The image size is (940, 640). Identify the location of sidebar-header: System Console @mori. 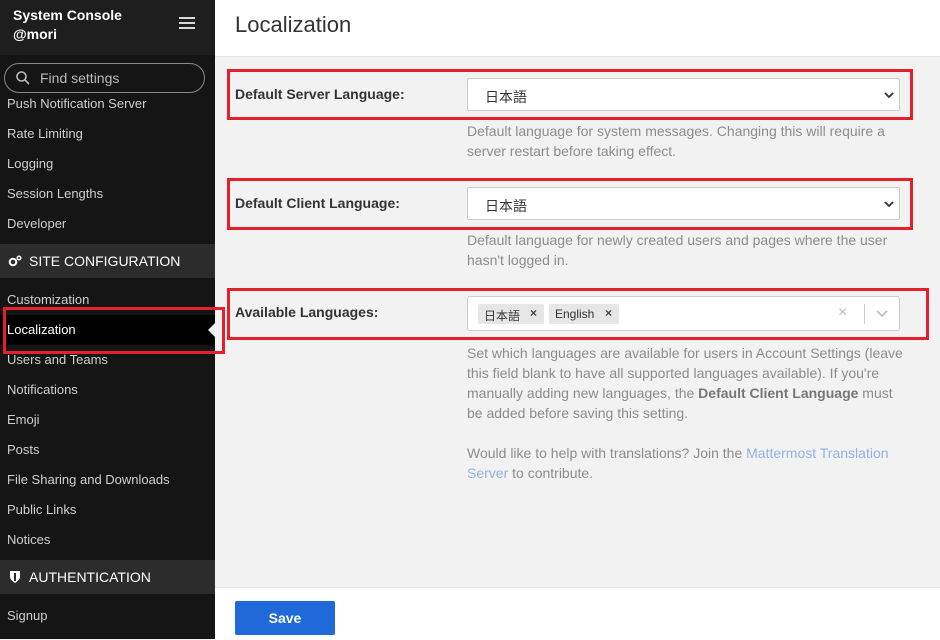
(107, 27).